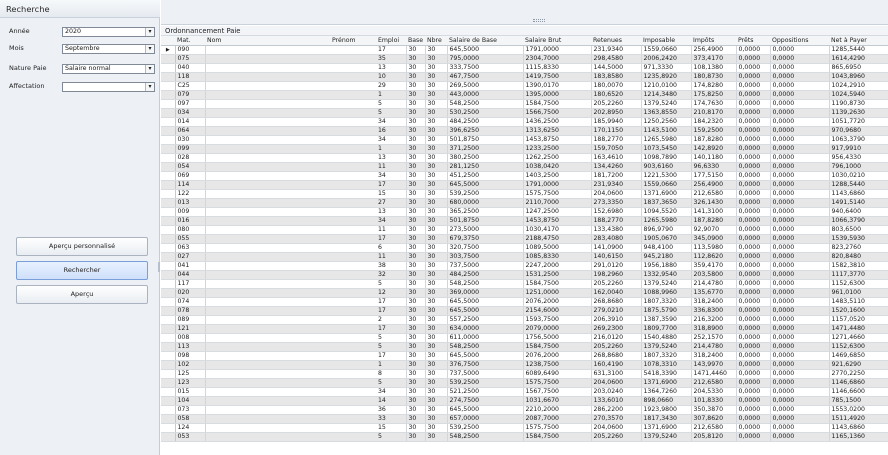 This screenshot has width=888, height=455. What do you see at coordinates (666, 320) in the screenshot?
I see `table-cell: 1387,3590` at bounding box center [666, 320].